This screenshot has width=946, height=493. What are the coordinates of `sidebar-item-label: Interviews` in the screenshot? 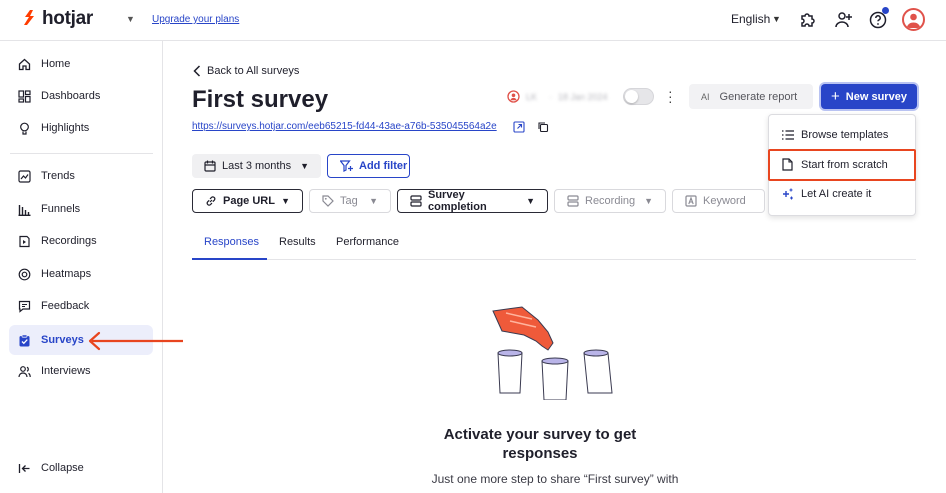 It's located at (66, 371).